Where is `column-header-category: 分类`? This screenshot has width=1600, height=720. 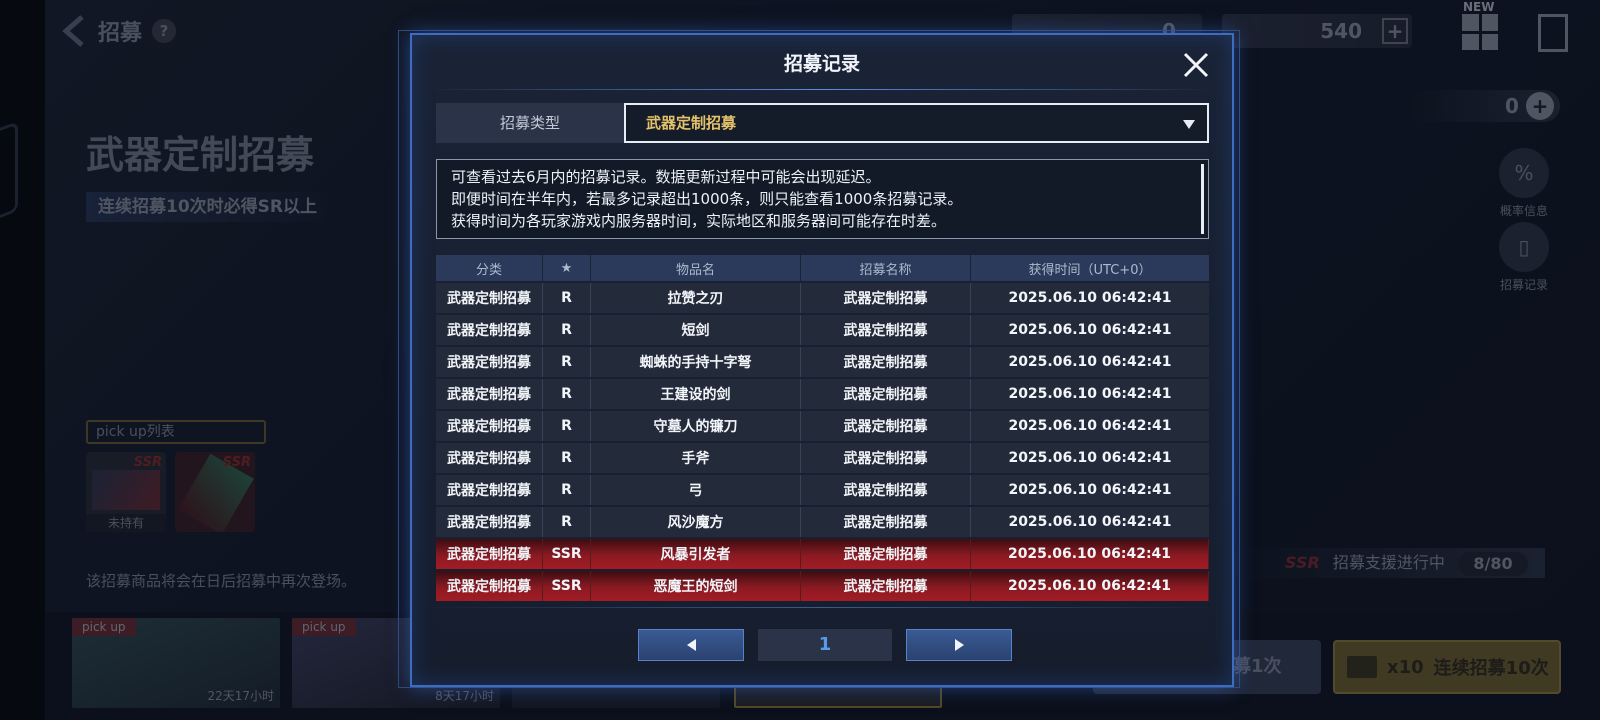 column-header-category: 分类 is located at coordinates (489, 268).